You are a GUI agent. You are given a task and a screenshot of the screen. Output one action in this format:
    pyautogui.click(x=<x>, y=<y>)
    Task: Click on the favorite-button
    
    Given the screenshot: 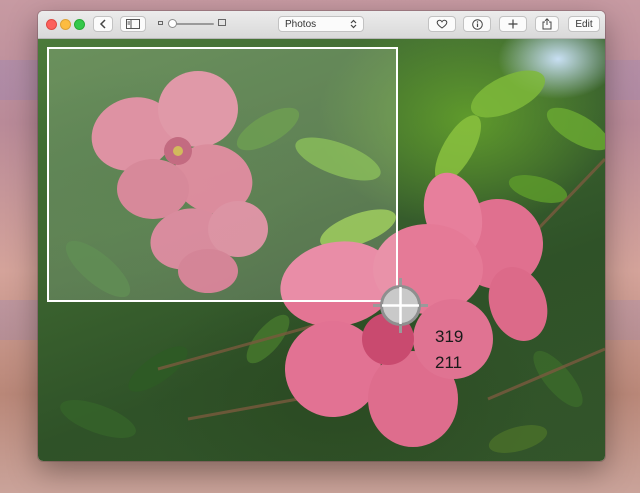 What is the action you would take?
    pyautogui.click(x=442, y=24)
    